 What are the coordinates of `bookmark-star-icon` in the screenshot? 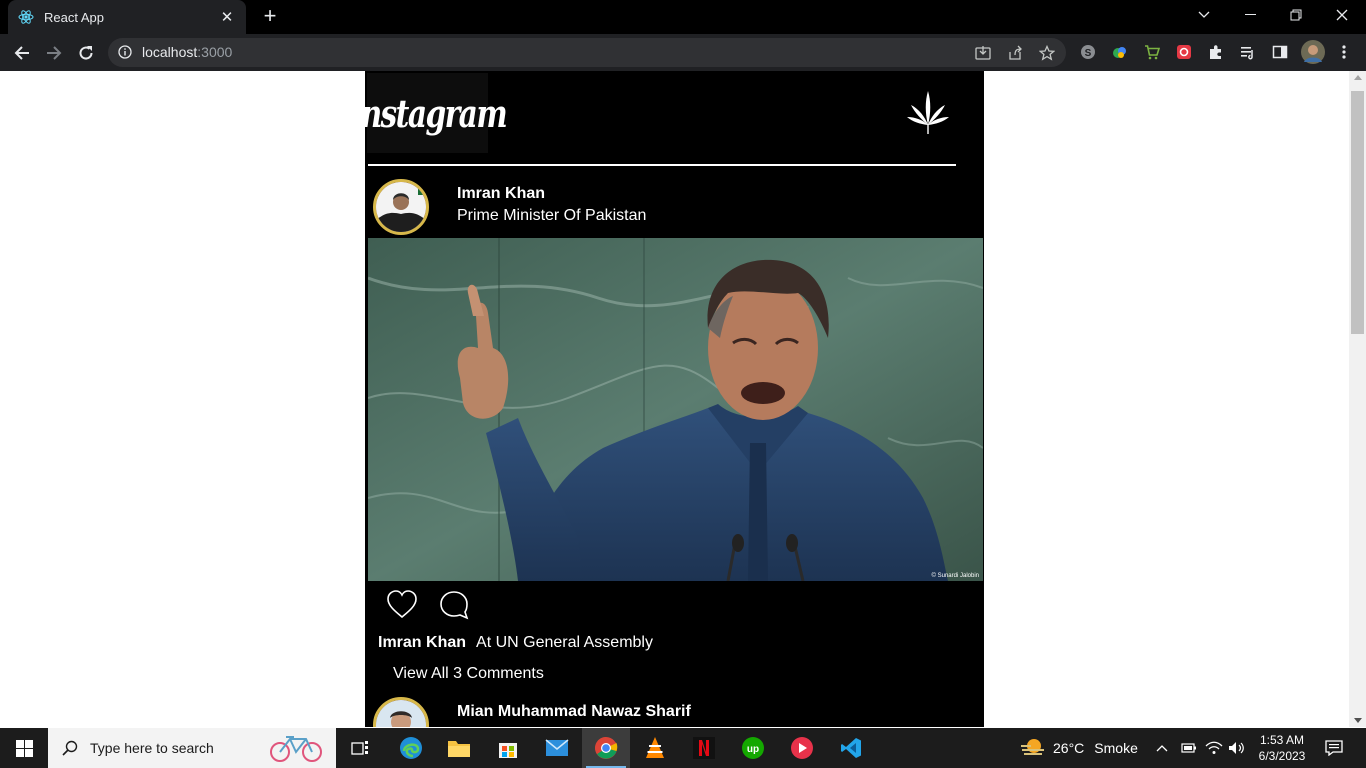 It's located at (1047, 53).